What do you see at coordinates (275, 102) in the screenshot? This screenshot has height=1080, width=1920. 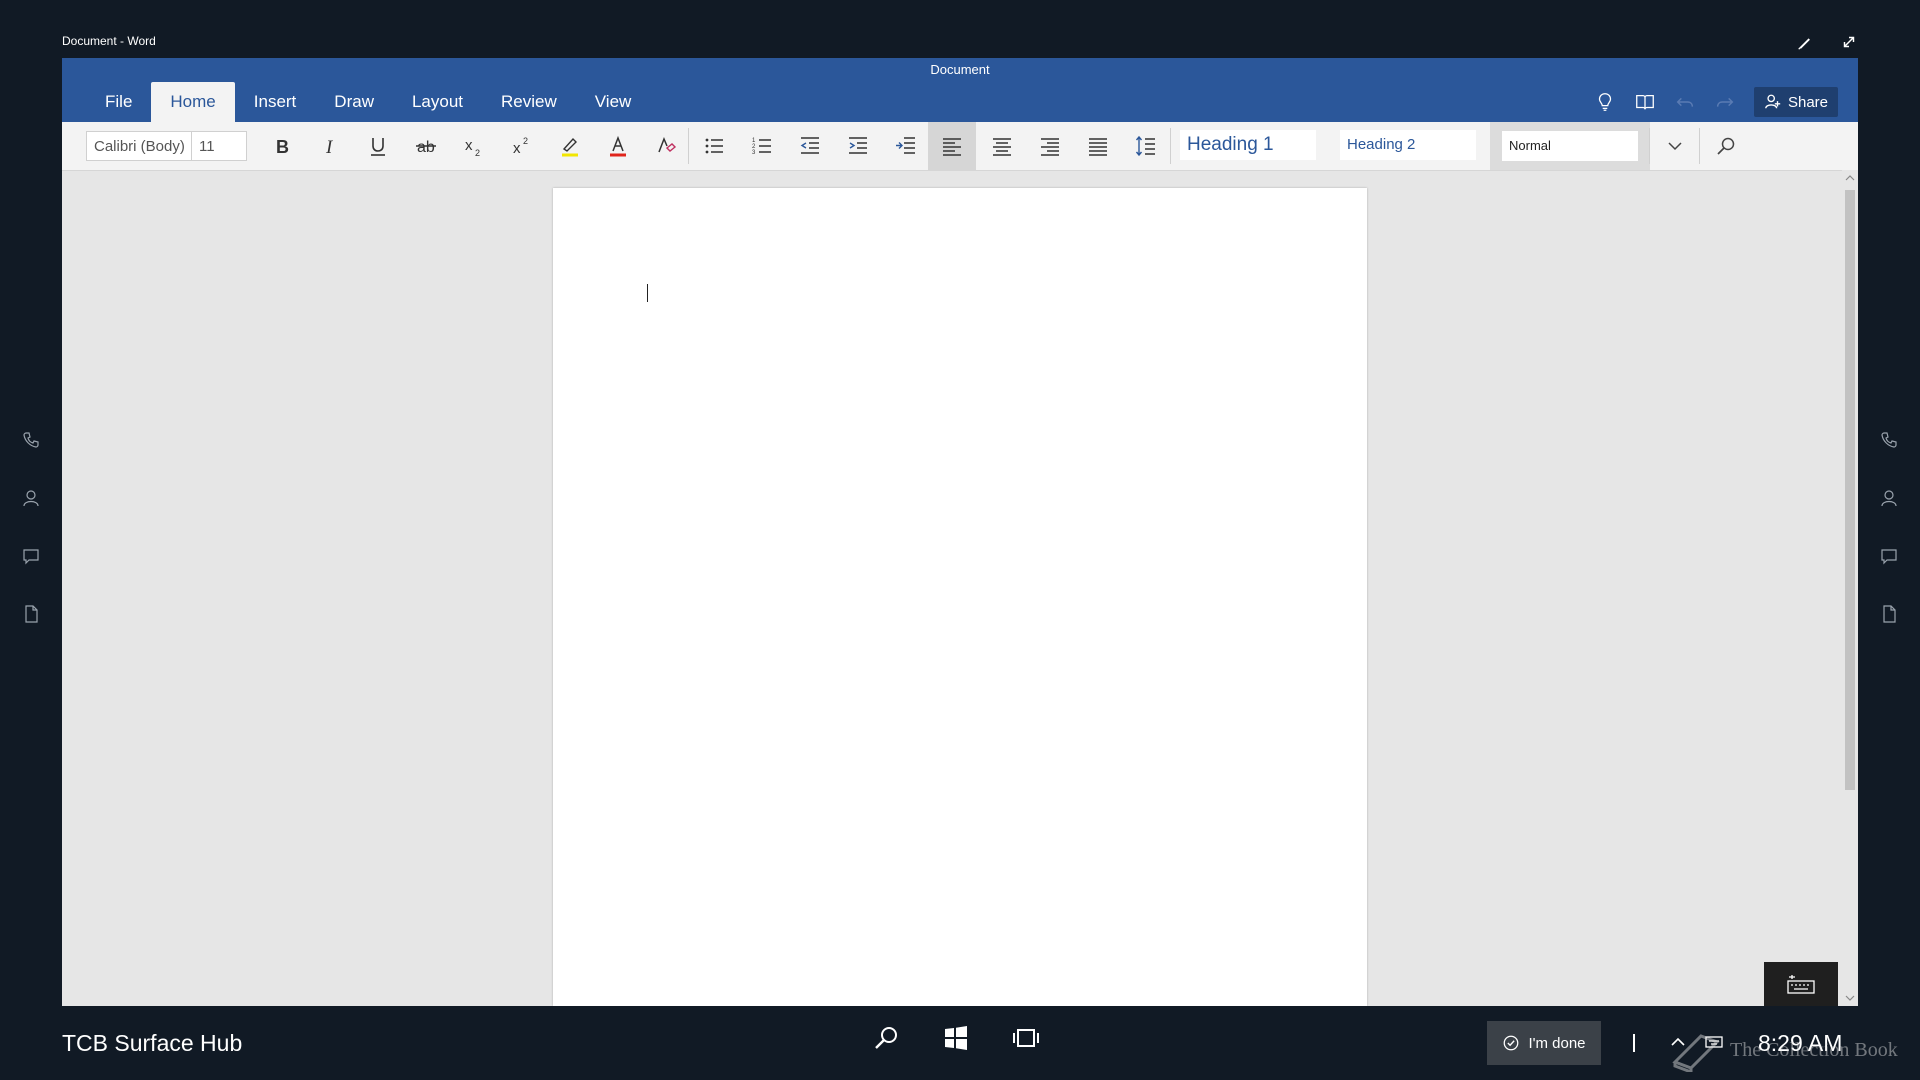 I see `tab-insert: Insert` at bounding box center [275, 102].